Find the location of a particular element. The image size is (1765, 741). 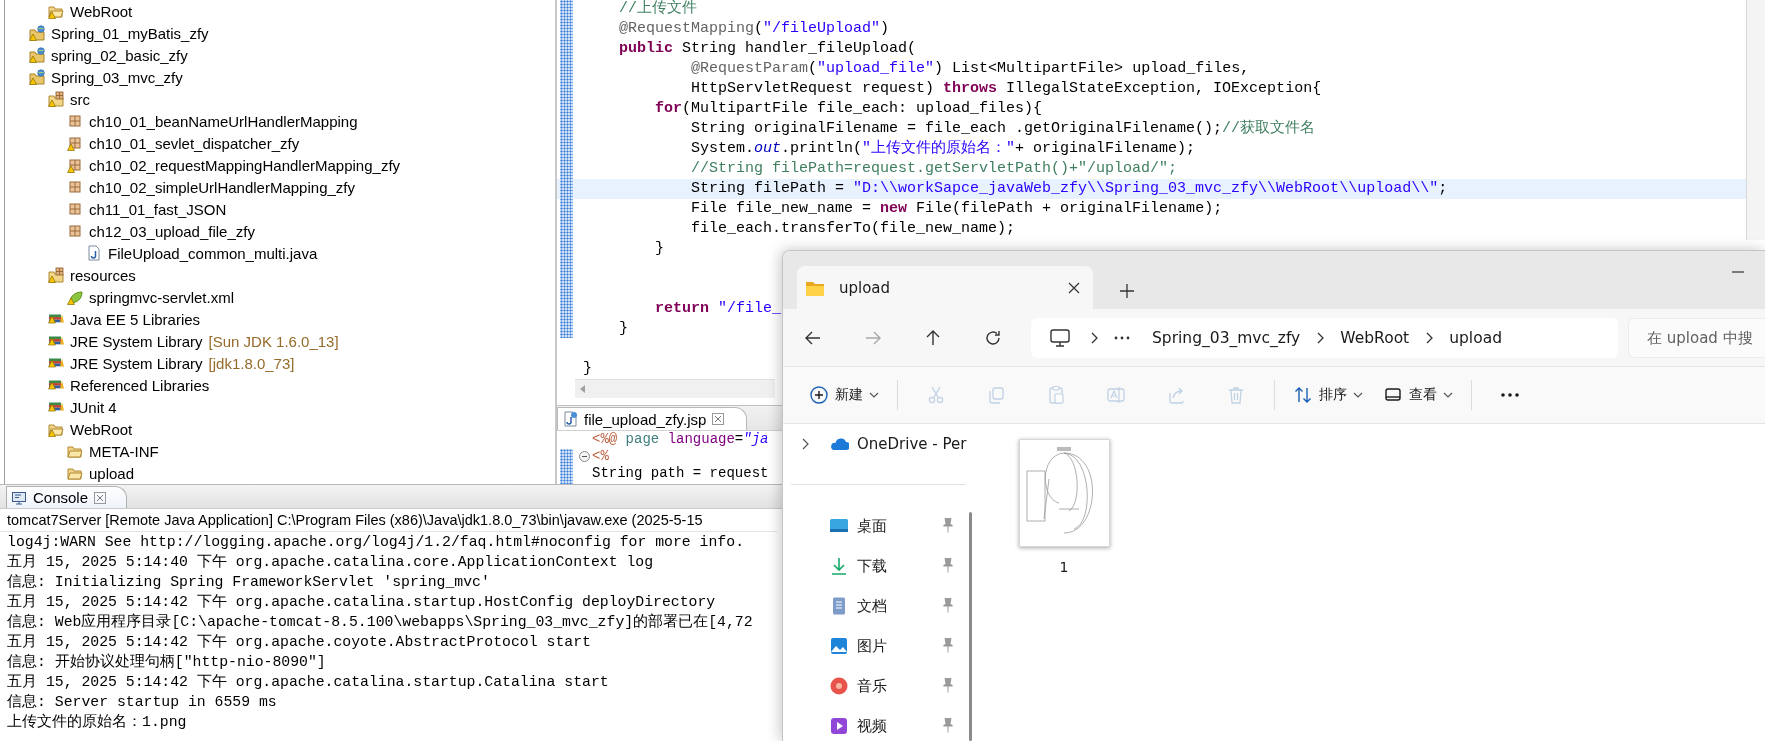

console-tab: Console is located at coordinates (67, 497).